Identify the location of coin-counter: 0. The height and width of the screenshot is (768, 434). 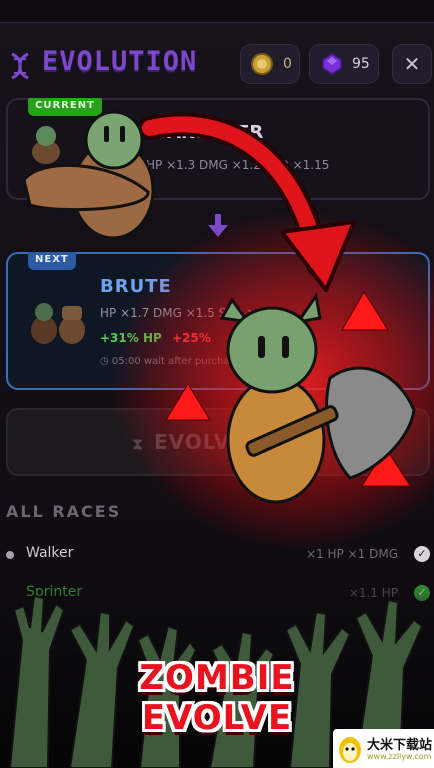
(270, 64).